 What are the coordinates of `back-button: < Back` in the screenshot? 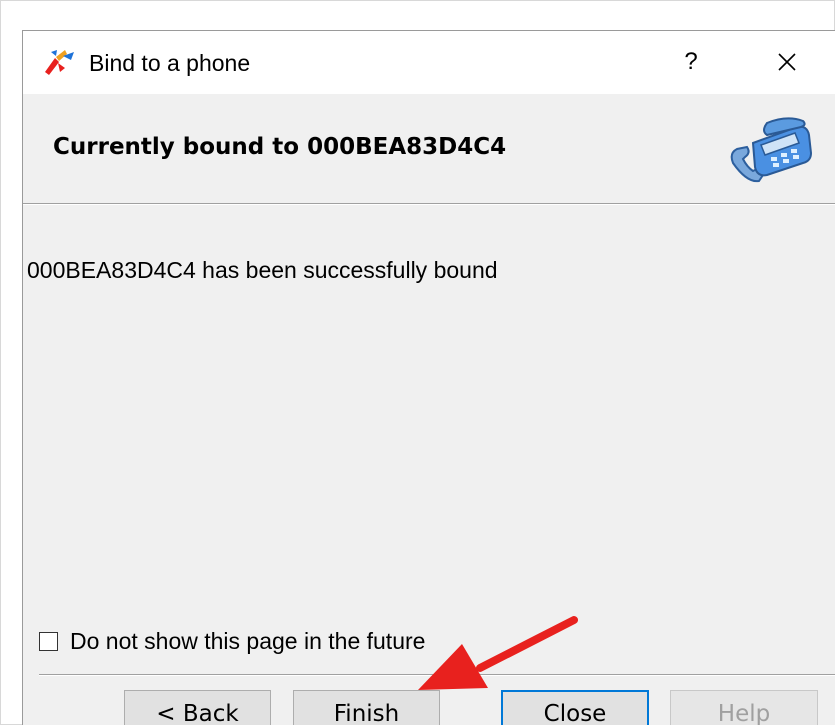 It's located at (197, 707).